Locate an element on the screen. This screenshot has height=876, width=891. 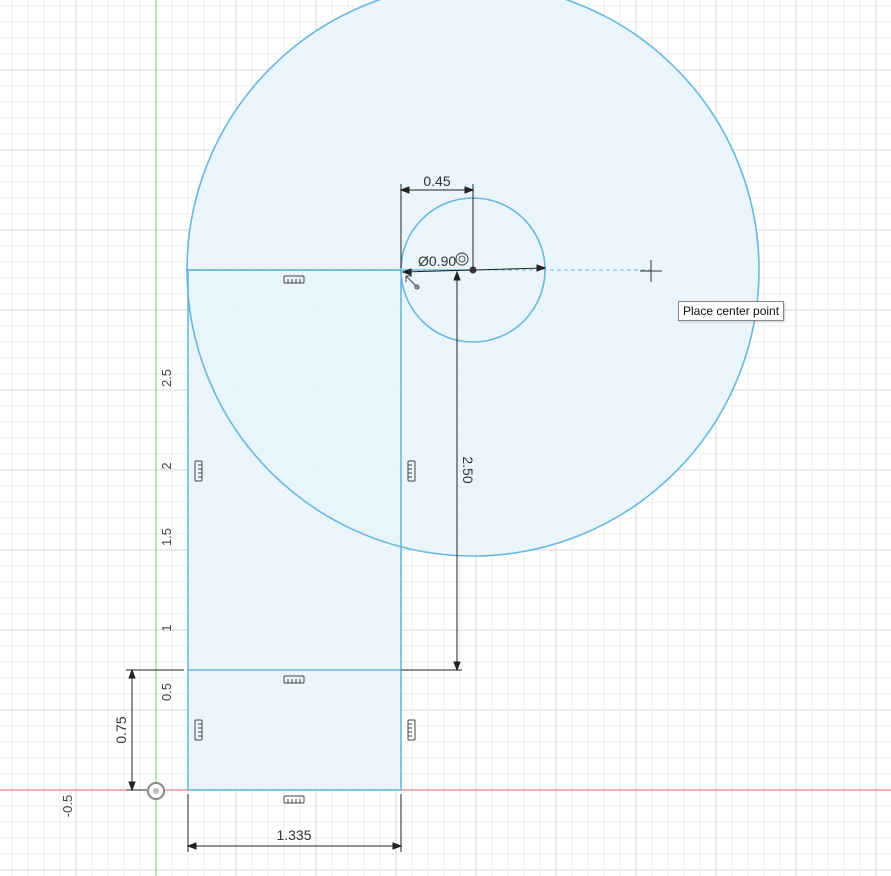
dimension-0-75-label: 0.75 is located at coordinates (121, 729).